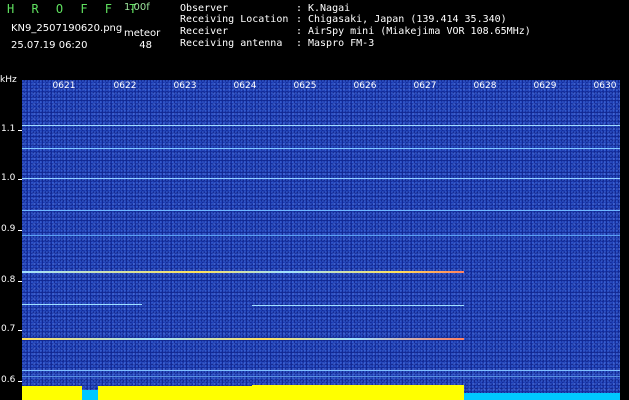 The image size is (629, 400). I want to click on meteor-count-label: meteor, so click(142, 33).